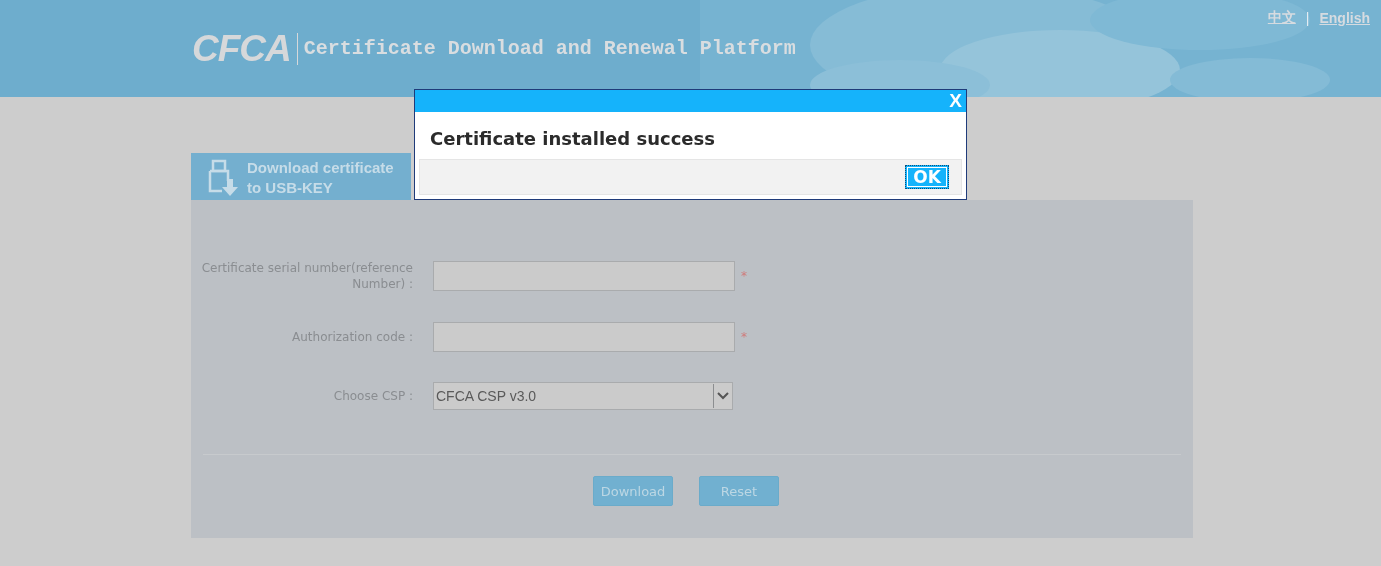 The width and height of the screenshot is (1381, 566). I want to click on csp-dropdown: CFCA CSP v3.0, so click(583, 396).